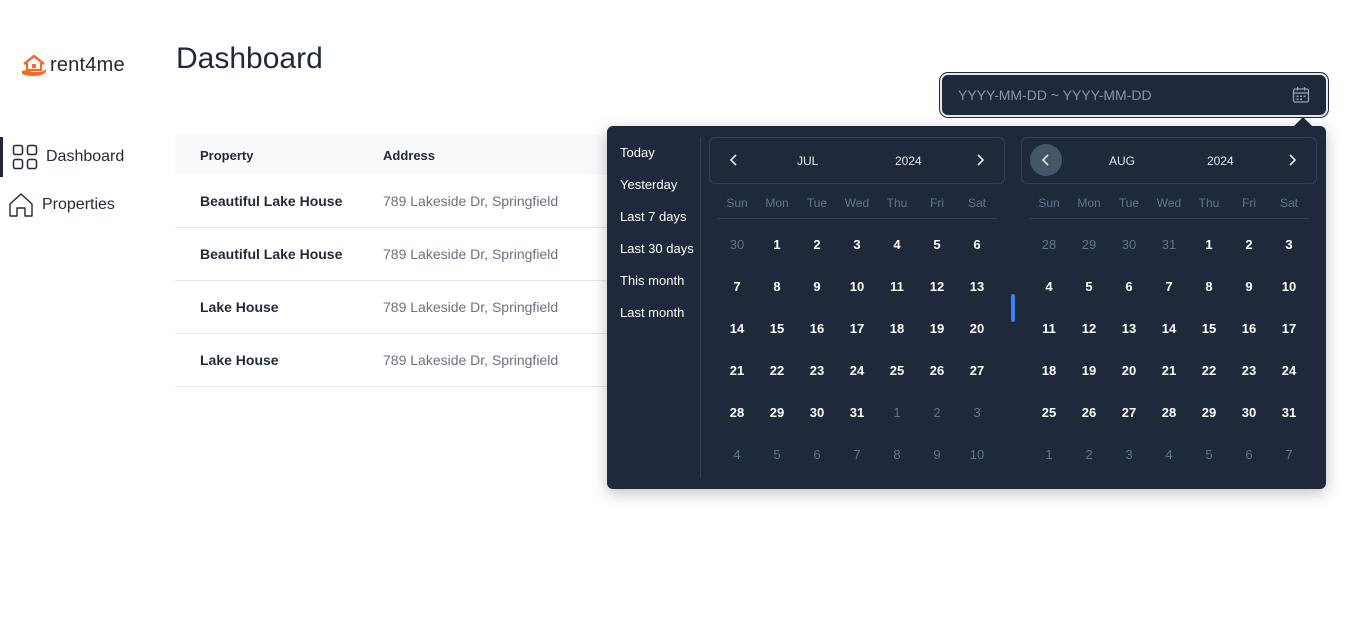 Image resolution: width=1347 pixels, height=629 pixels. Describe the element at coordinates (937, 454) in the screenshot. I see `day-cell-outside-month: 9` at that location.